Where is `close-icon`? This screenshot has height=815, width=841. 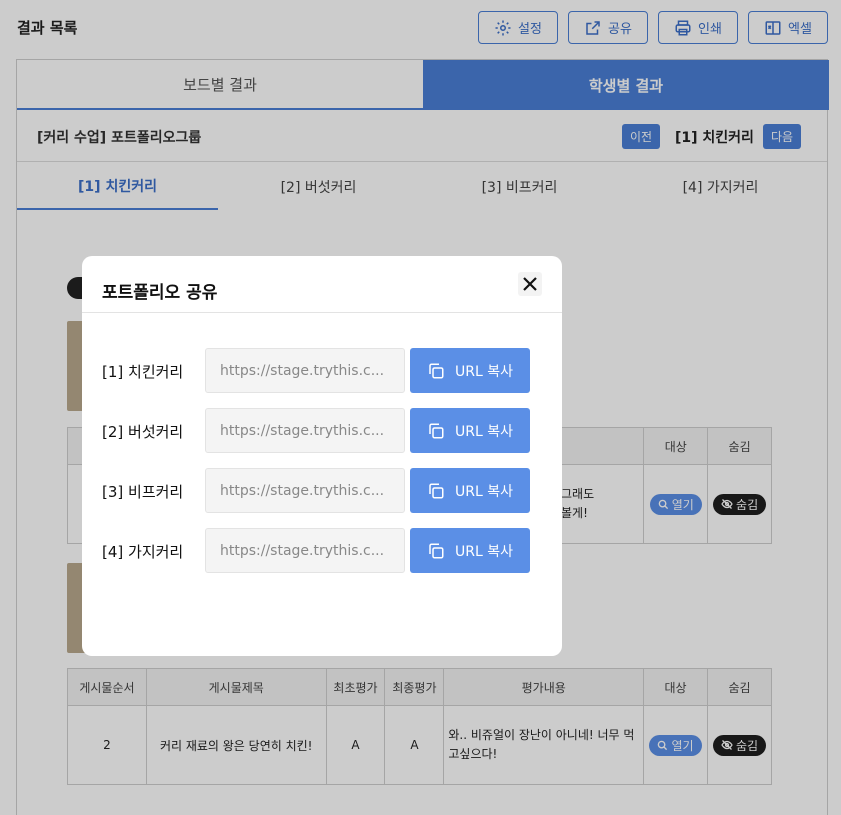
close-icon is located at coordinates (530, 284).